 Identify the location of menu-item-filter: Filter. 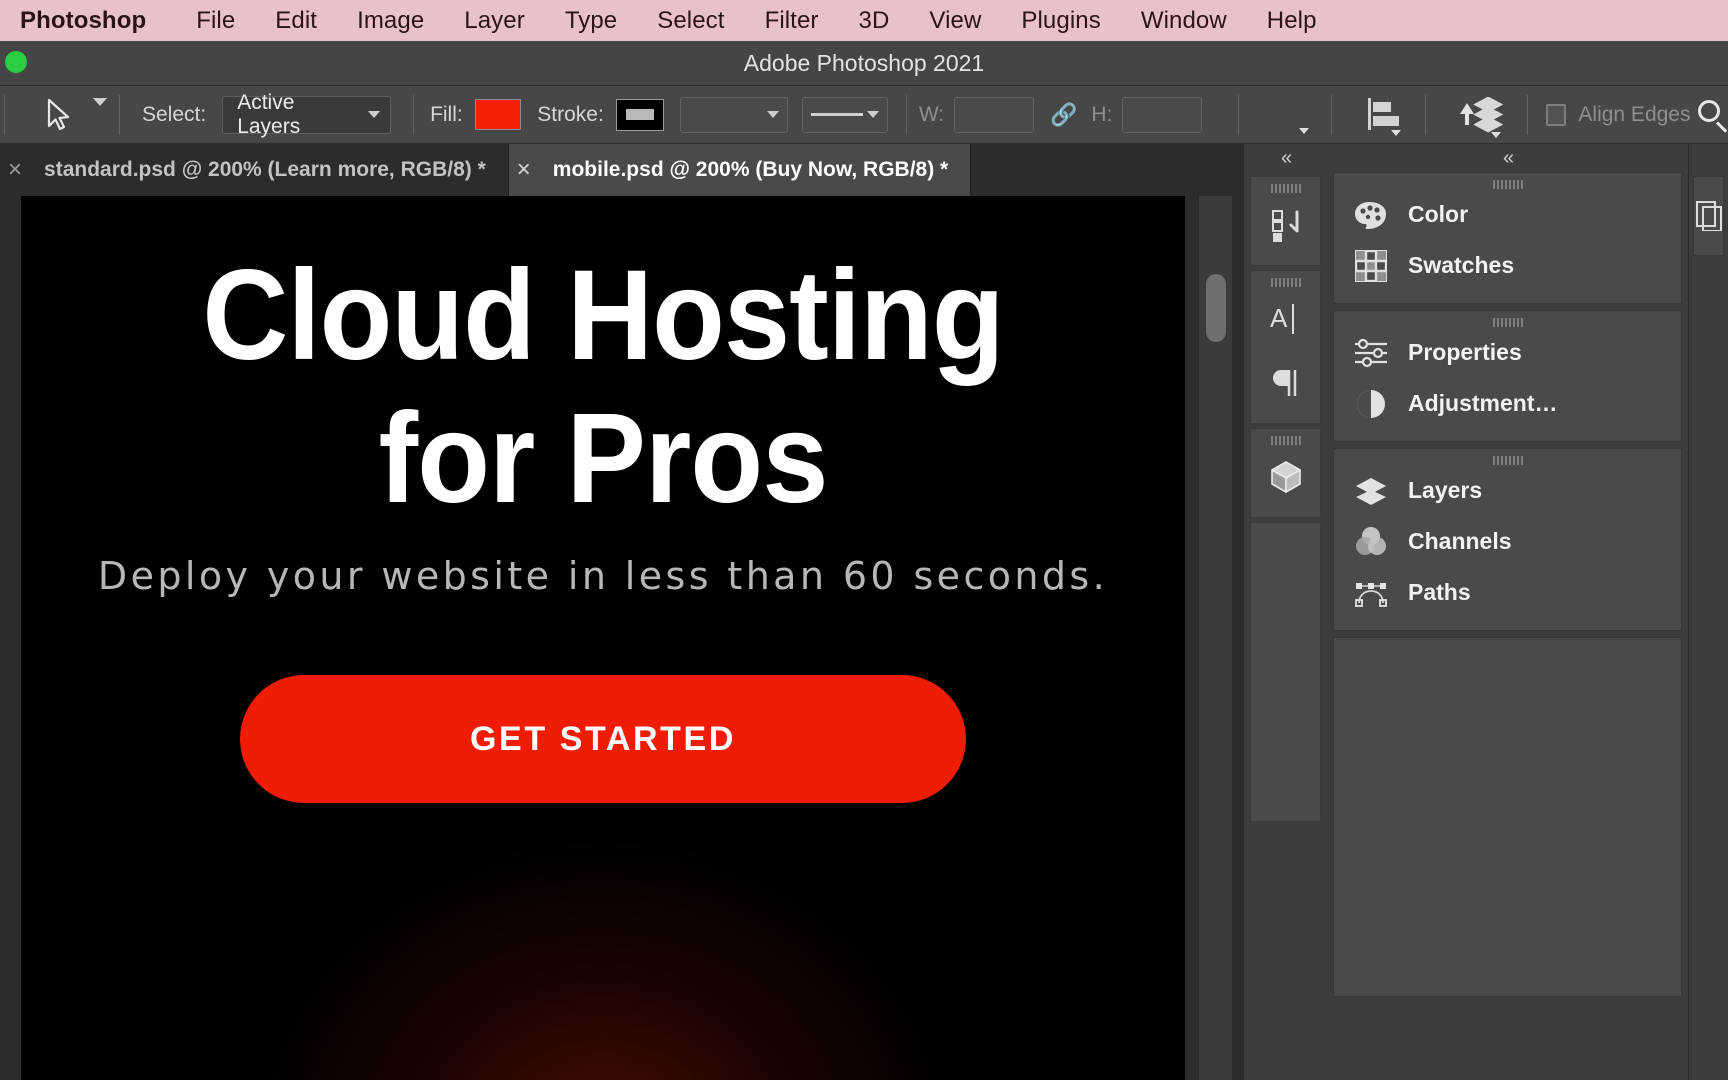
(792, 20).